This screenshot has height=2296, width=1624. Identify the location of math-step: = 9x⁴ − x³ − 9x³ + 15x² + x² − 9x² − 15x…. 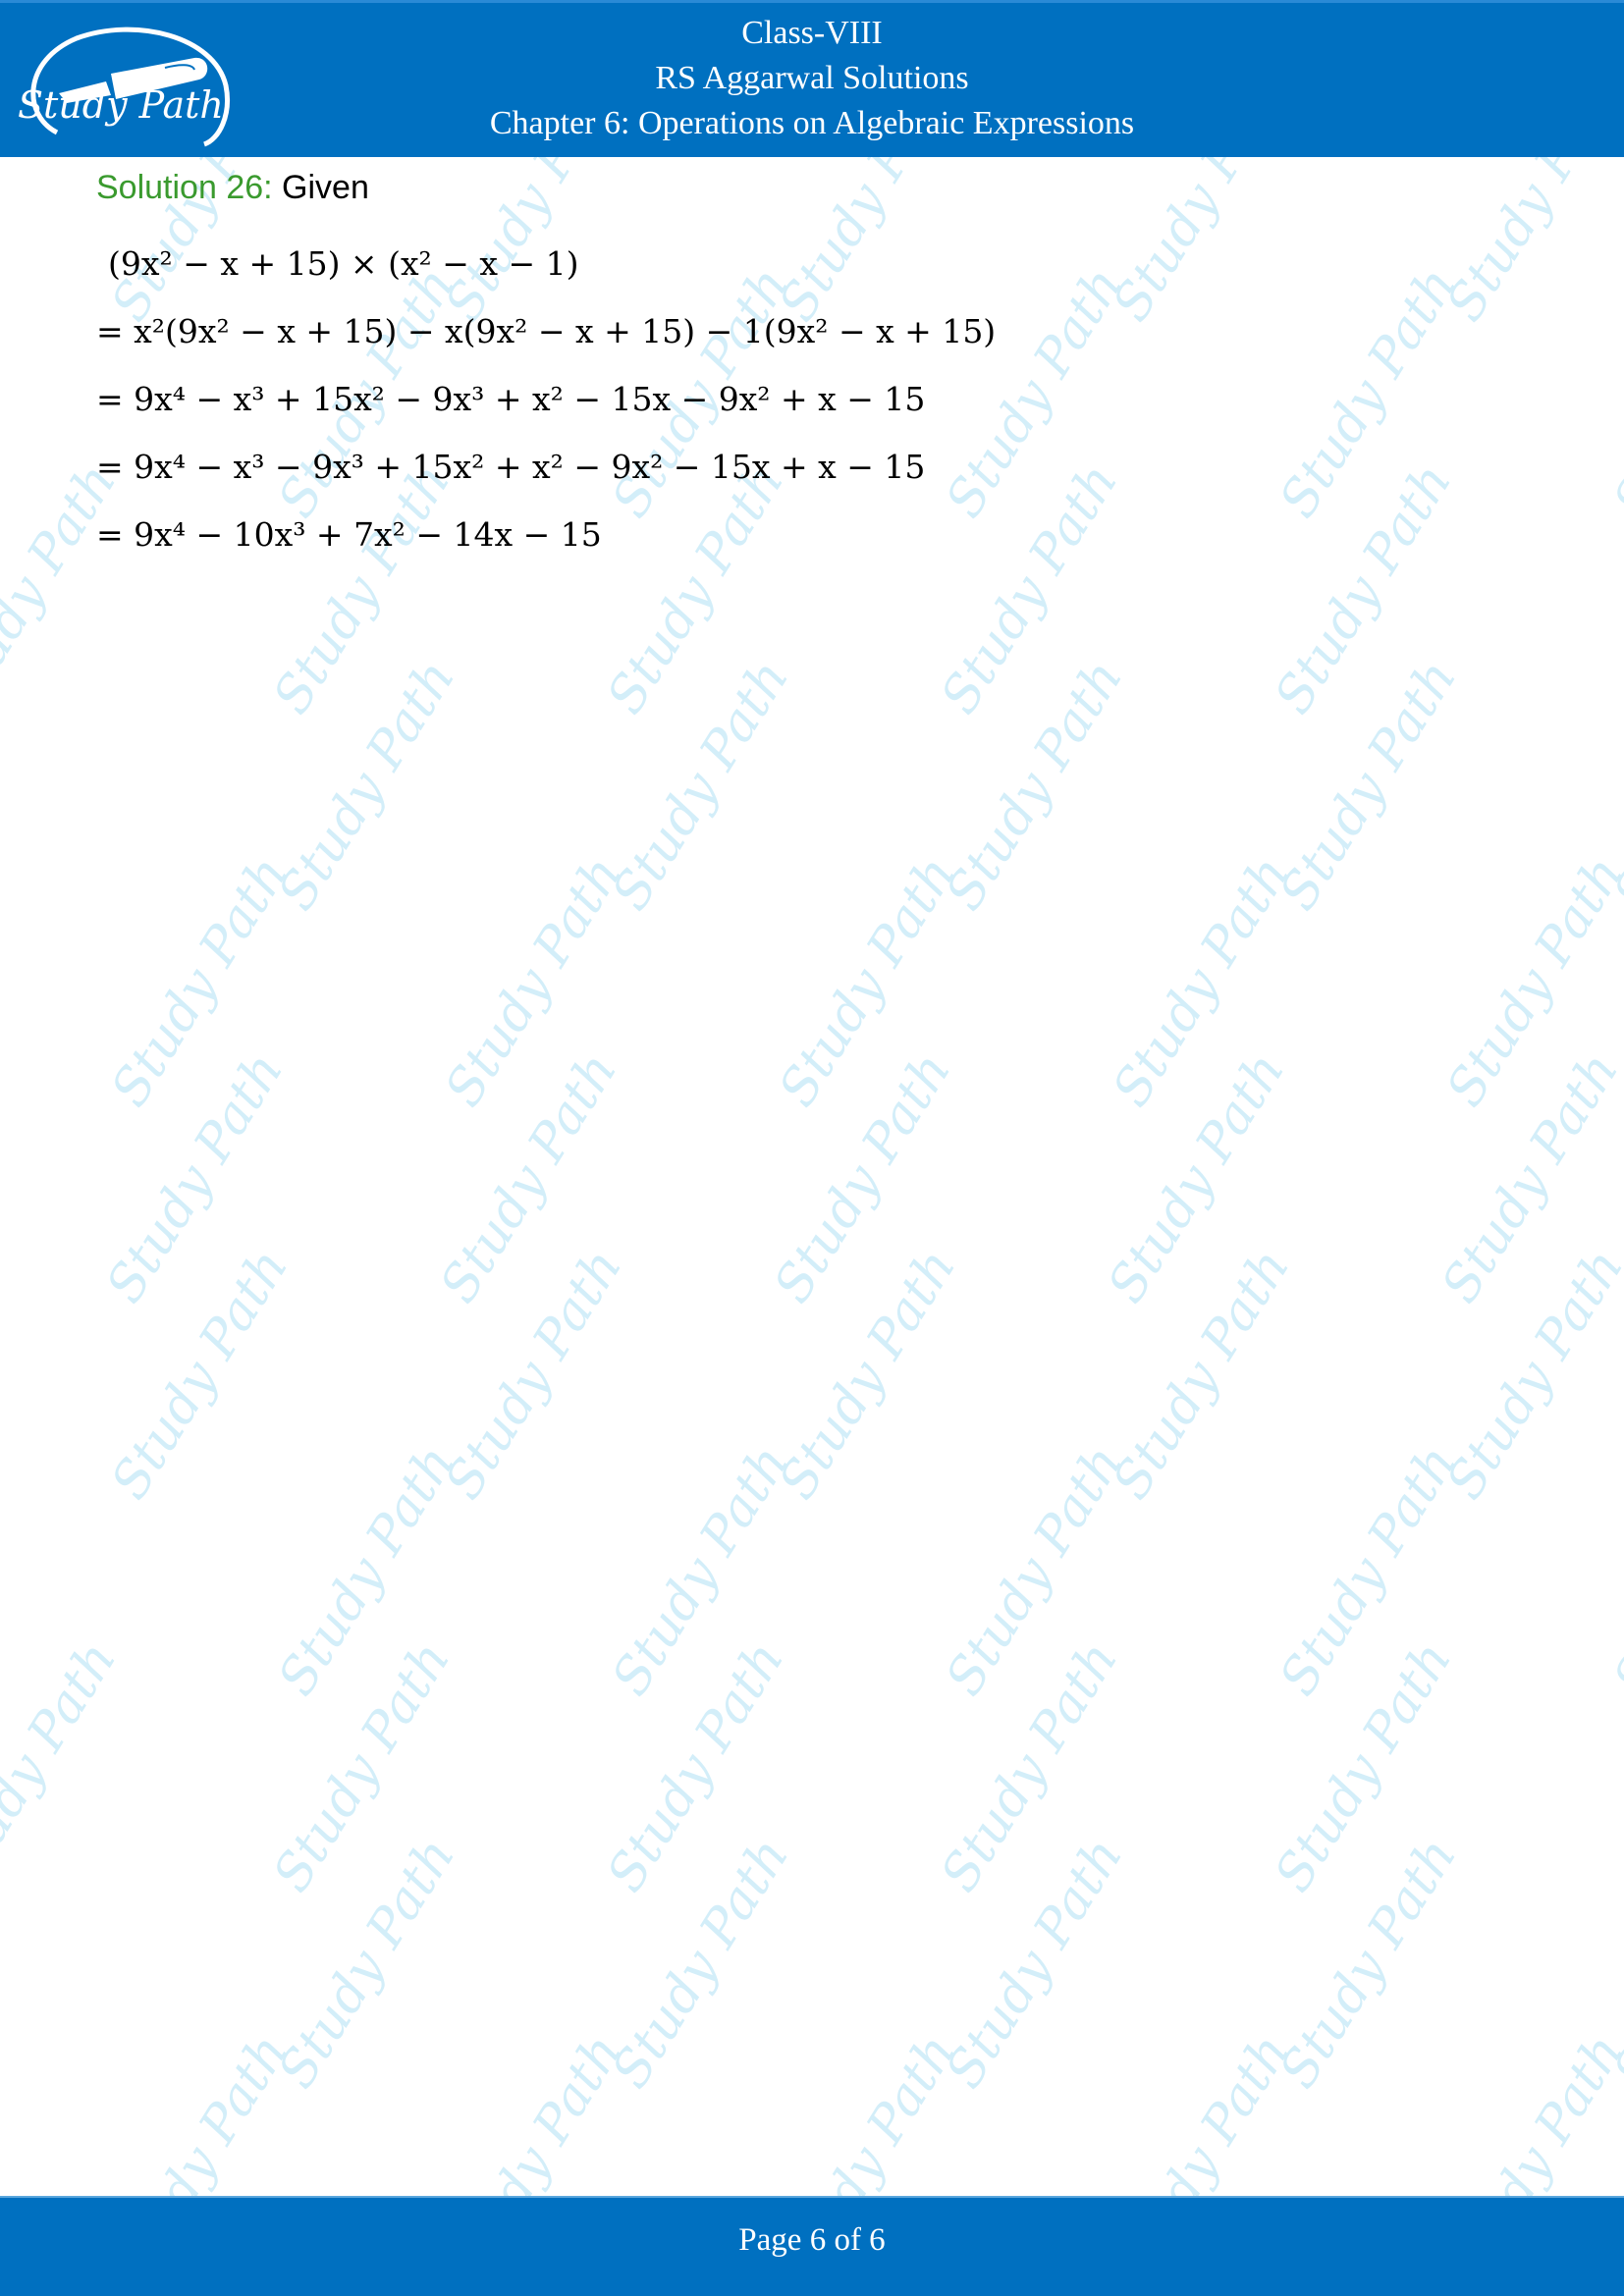
(511, 467).